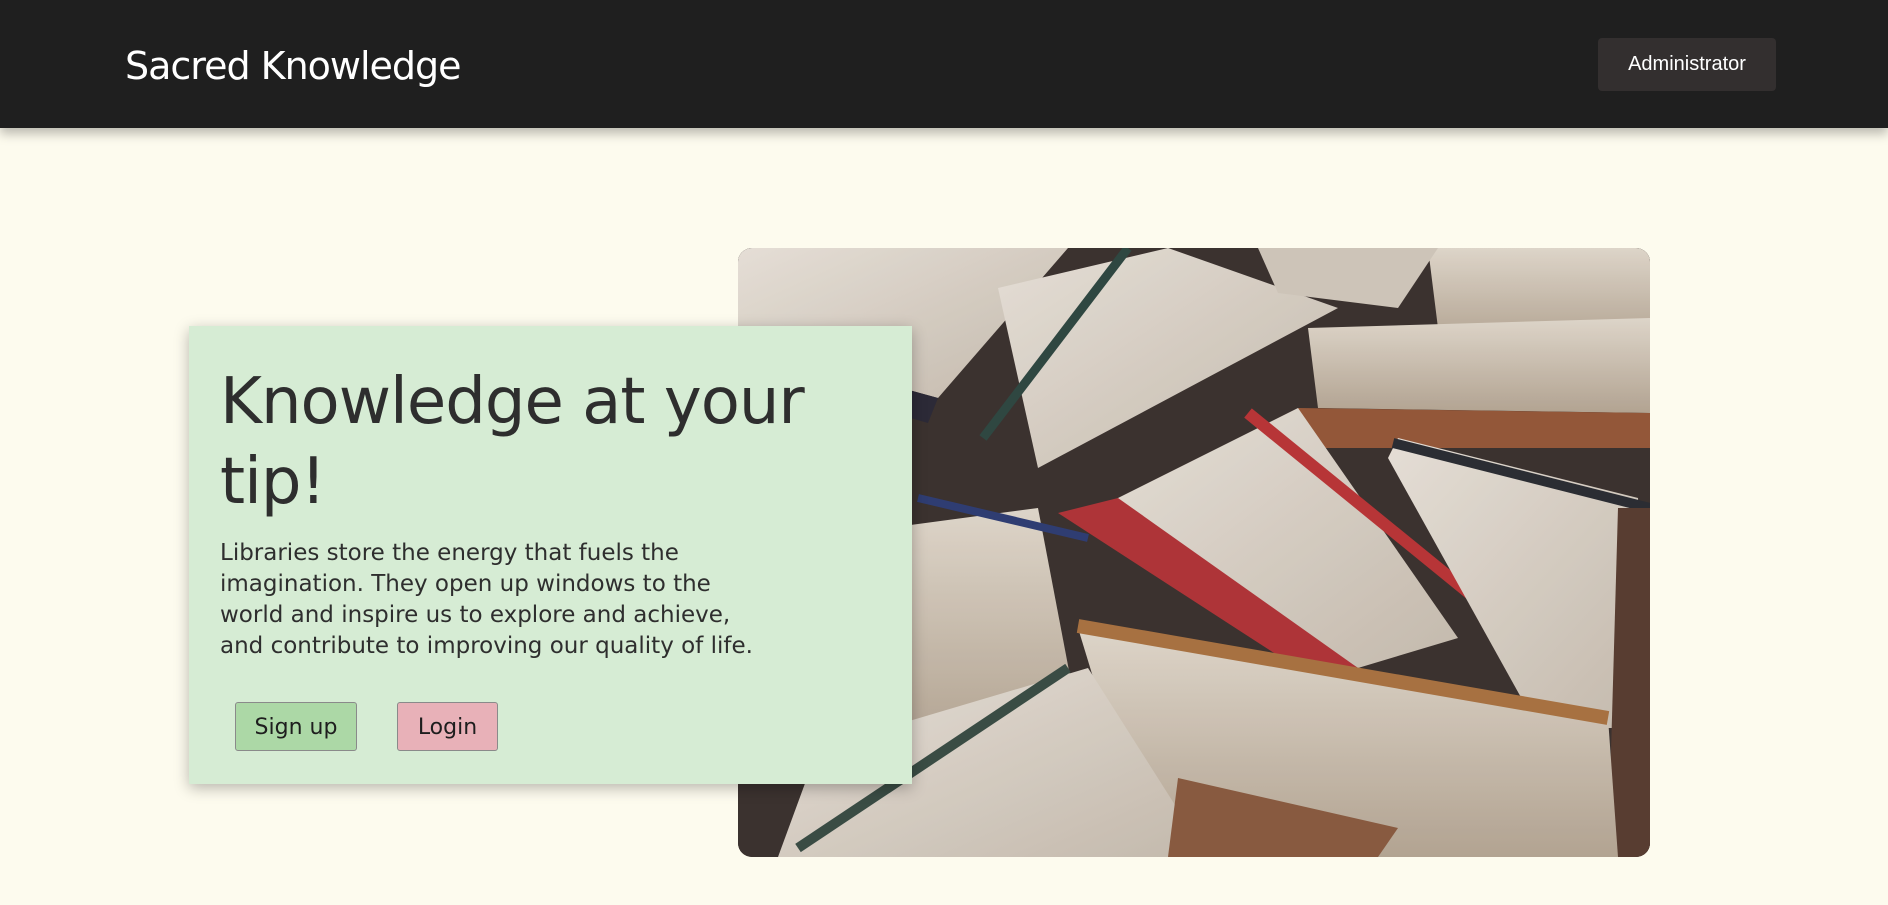 Image resolution: width=1888 pixels, height=905 pixels. Describe the element at coordinates (447, 726) in the screenshot. I see `login-button: Login` at that location.